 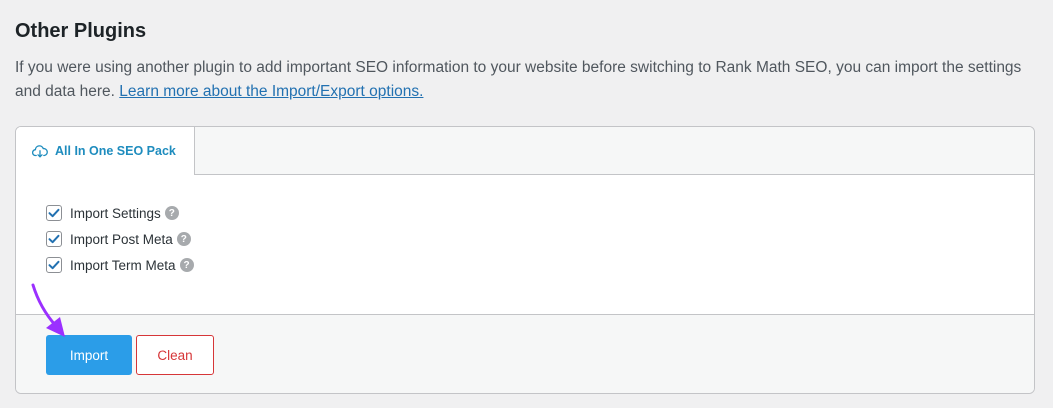 I want to click on plugin-tab-bar: All In One SEO Pack, so click(x=525, y=151).